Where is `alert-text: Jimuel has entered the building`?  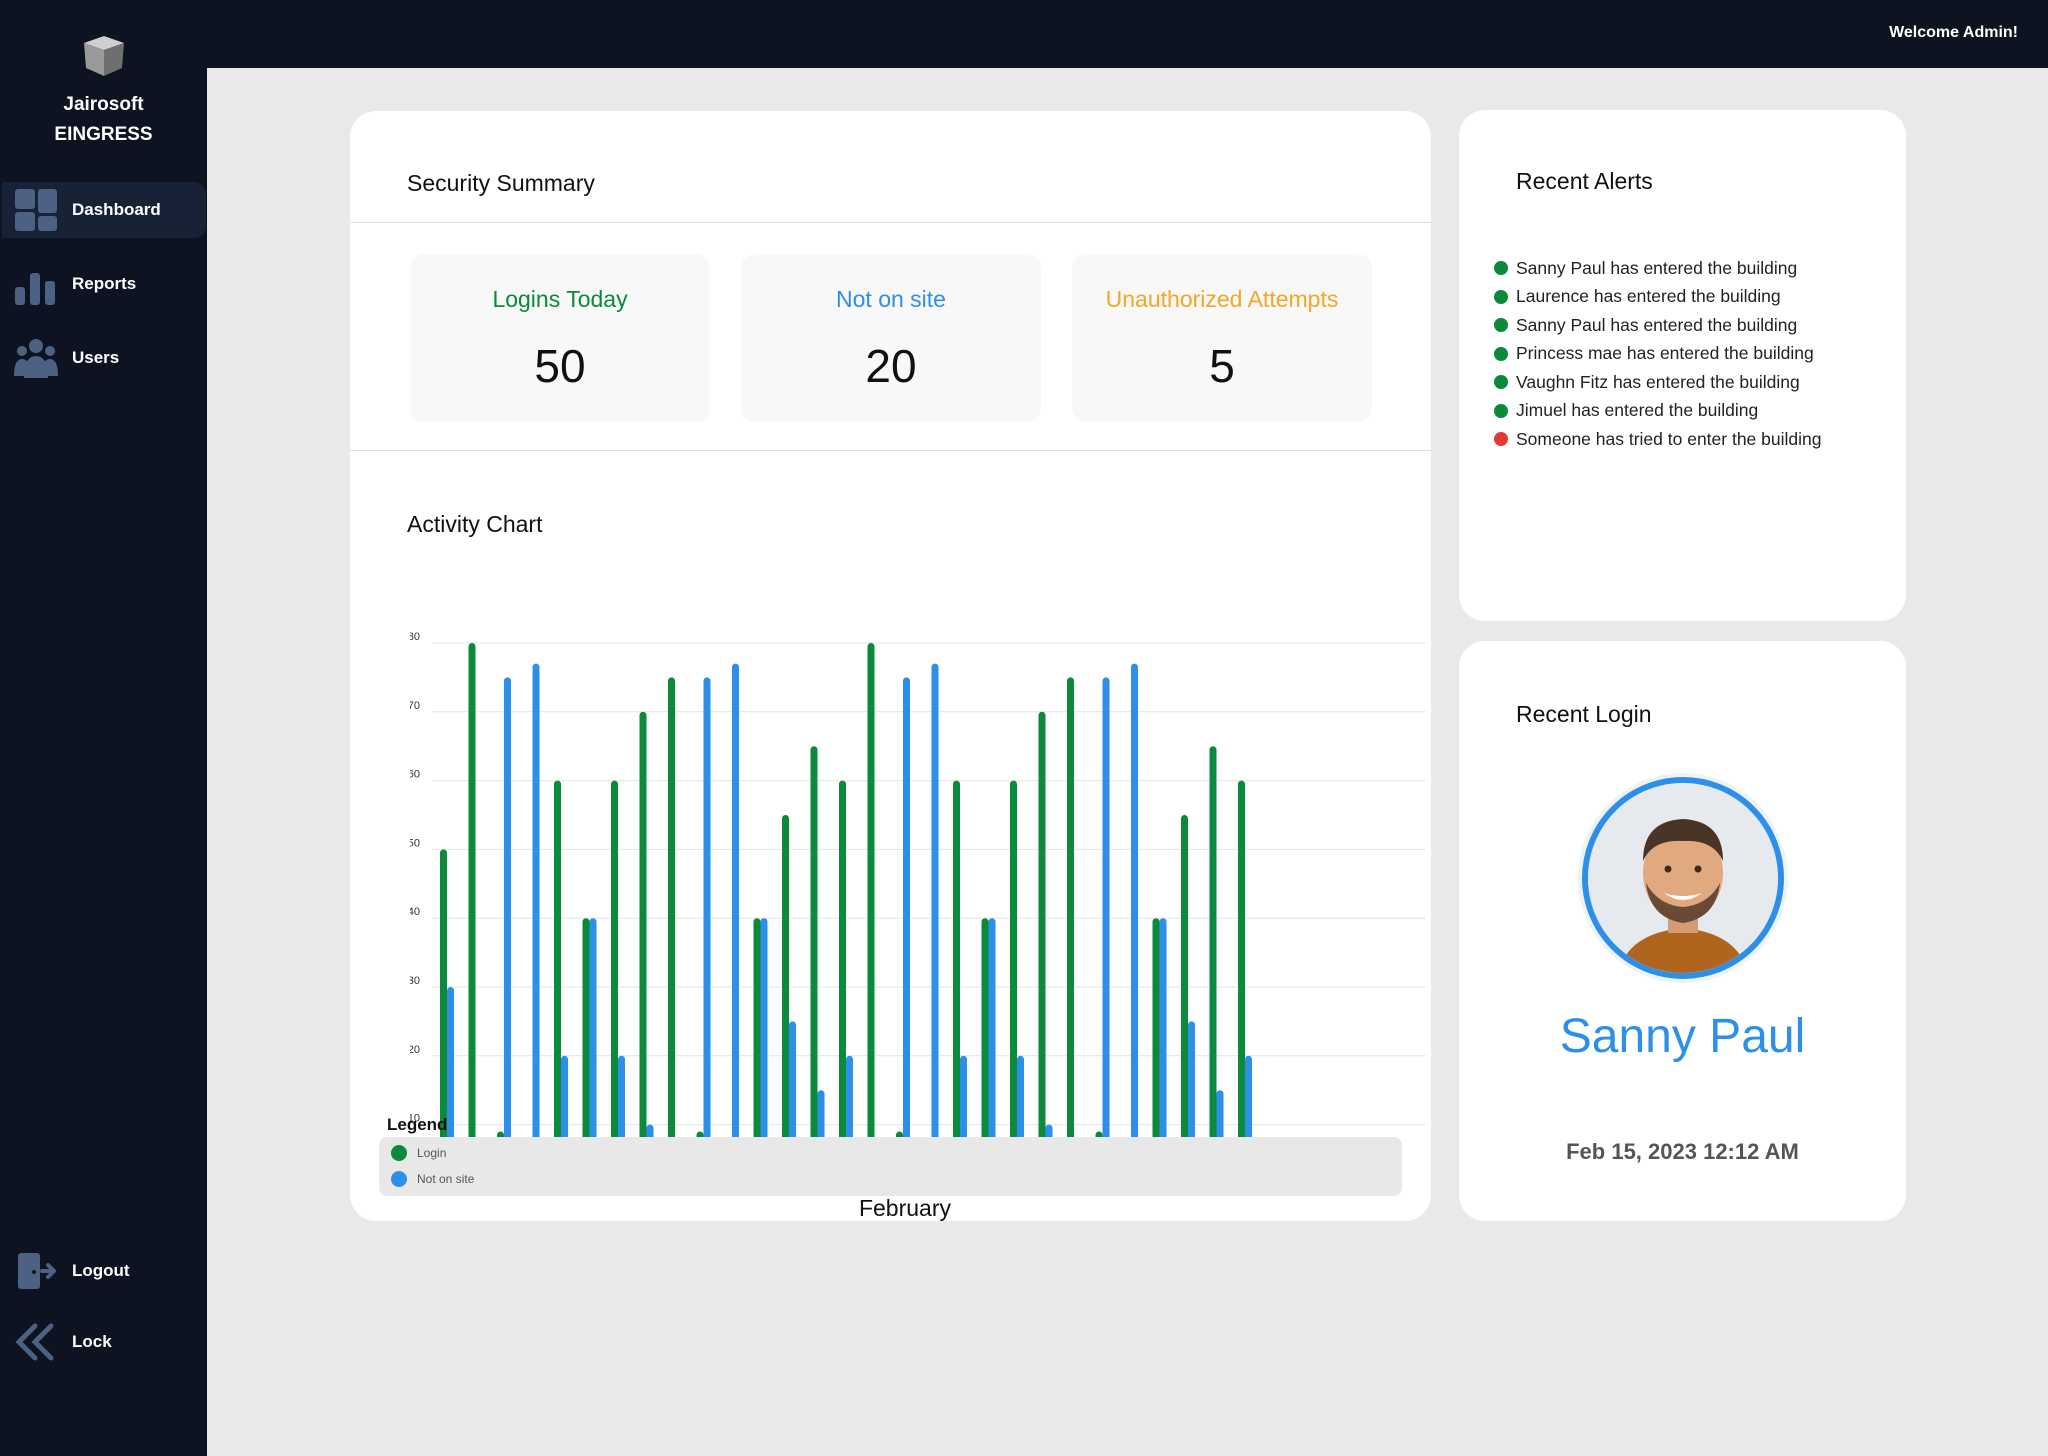
alert-text: Jimuel has entered the building is located at coordinates (1637, 410).